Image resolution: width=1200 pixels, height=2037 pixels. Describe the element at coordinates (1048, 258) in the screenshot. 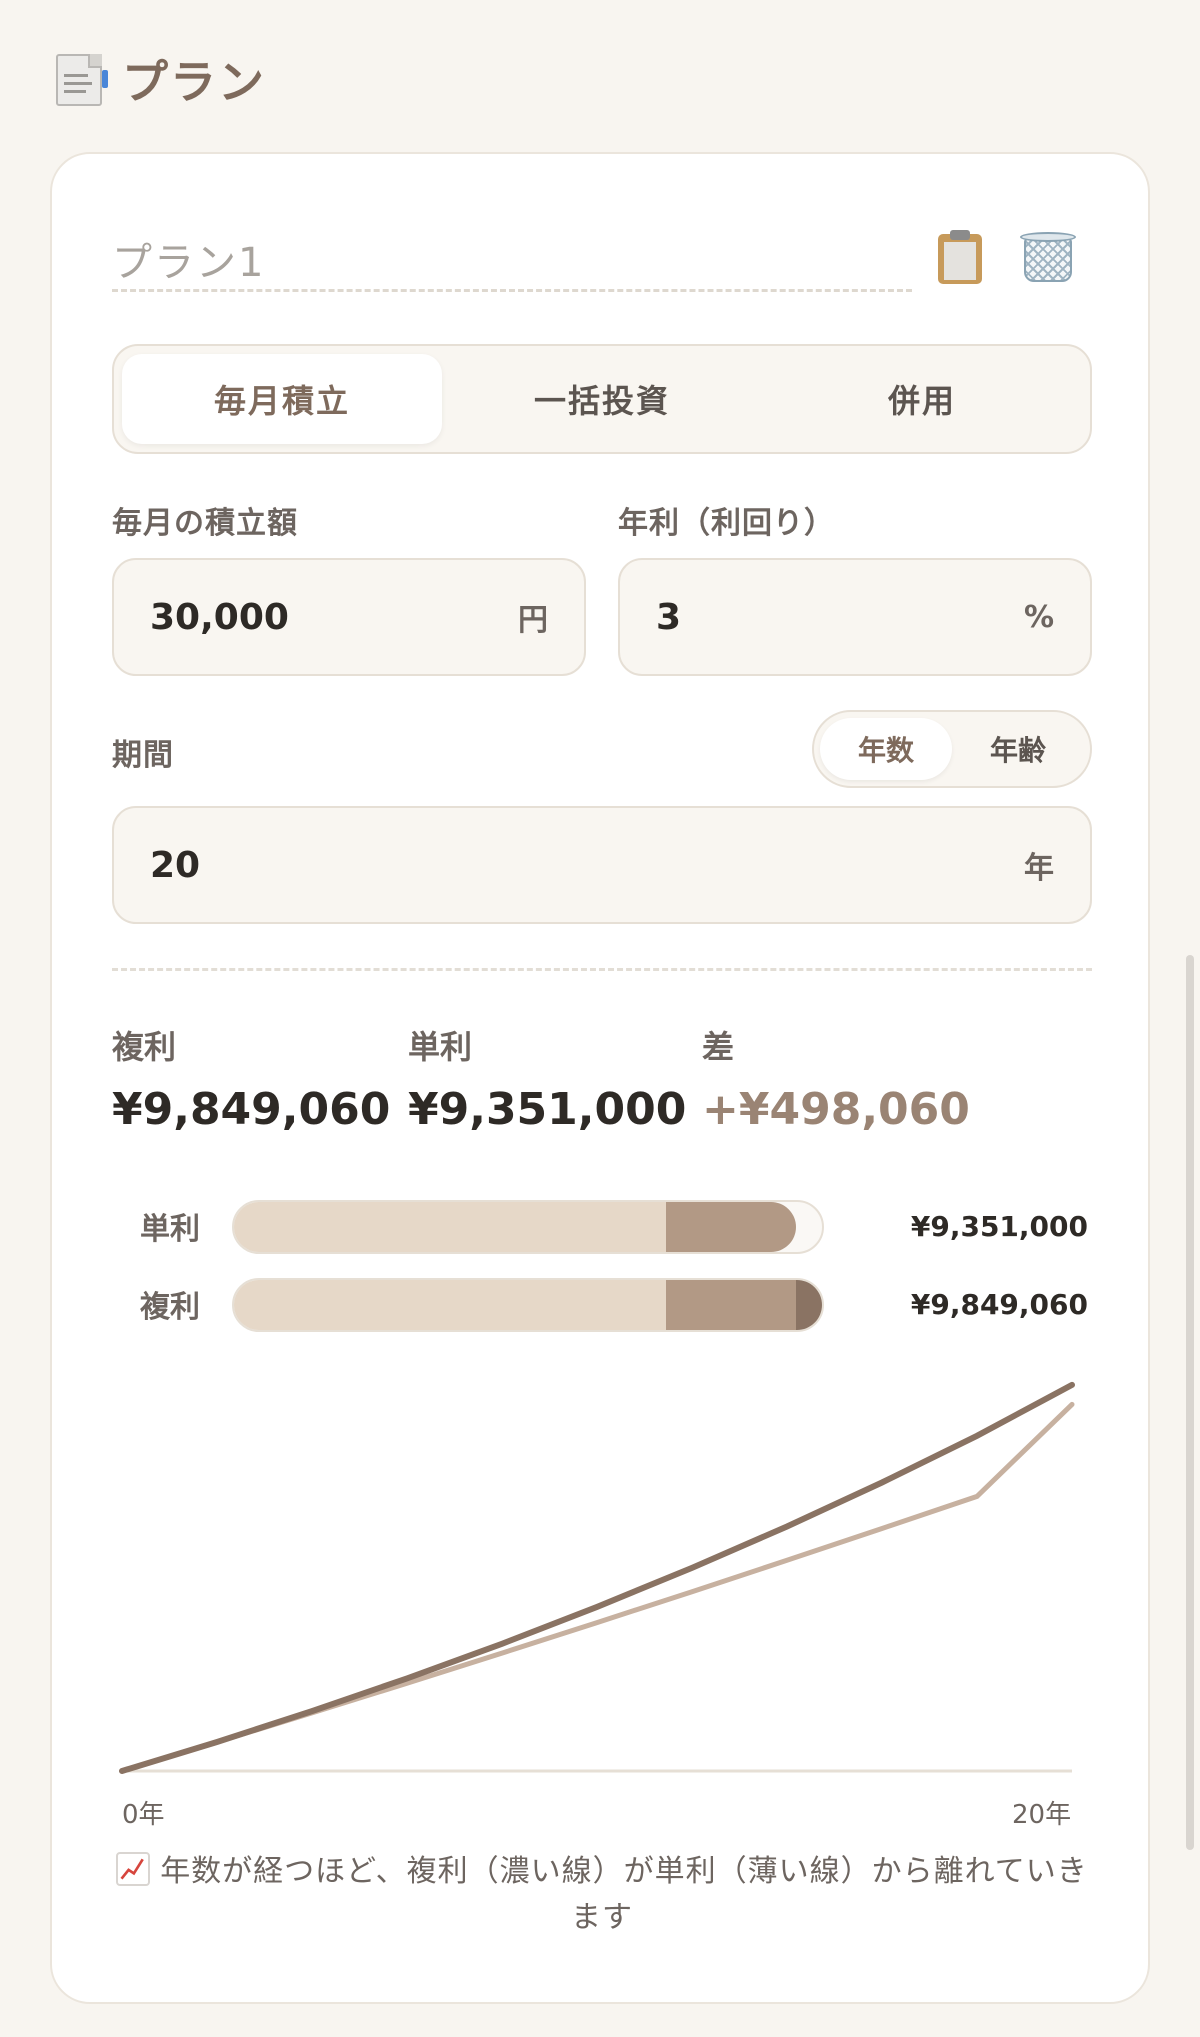

I see `delete-button` at that location.